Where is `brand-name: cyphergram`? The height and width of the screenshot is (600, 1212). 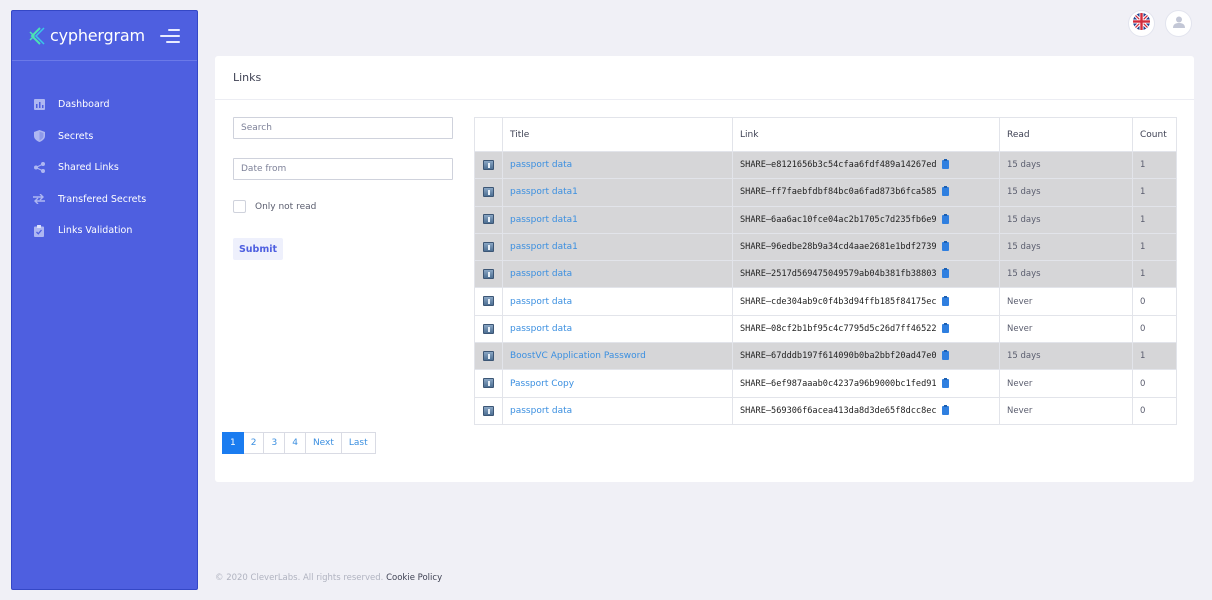 brand-name: cyphergram is located at coordinates (97, 35).